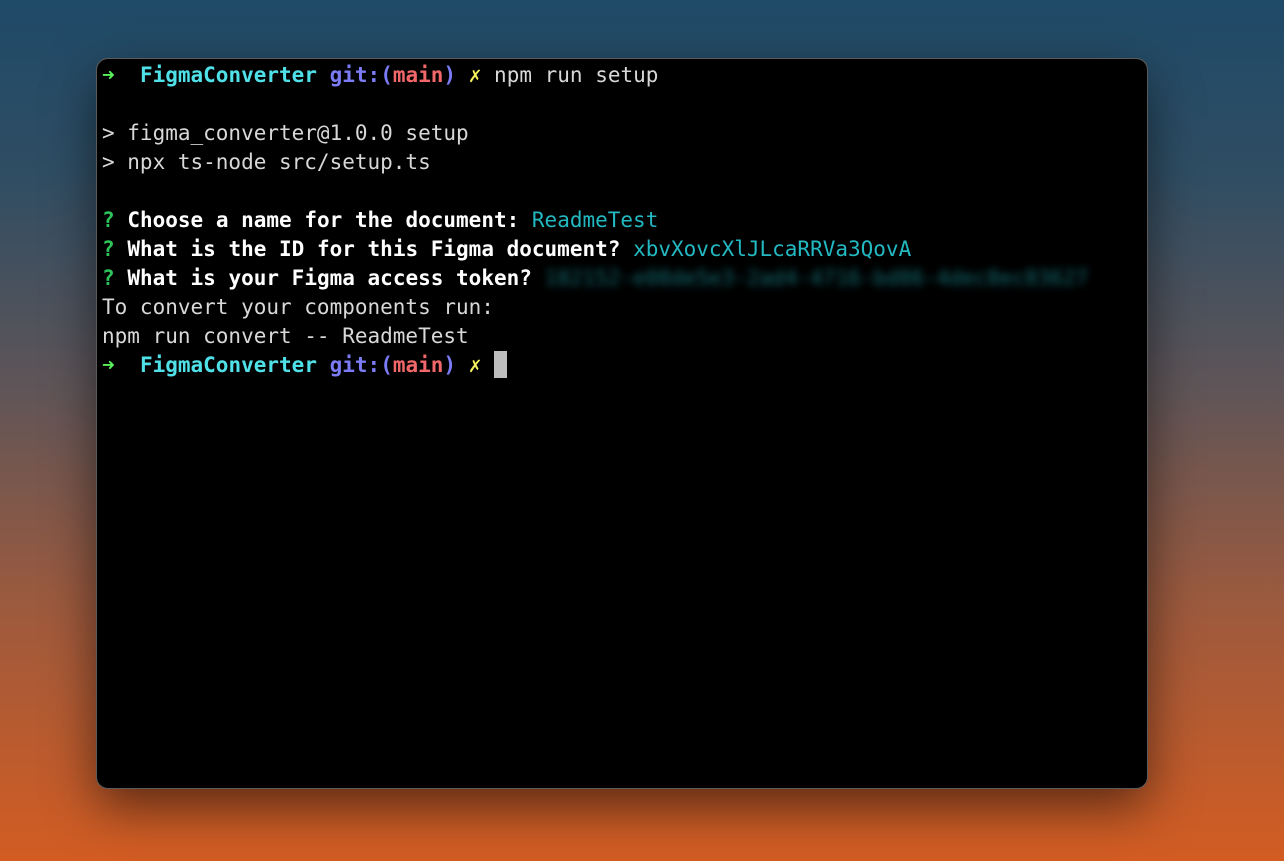 The width and height of the screenshot is (1284, 861). What do you see at coordinates (266, 162) in the screenshot?
I see `output-line: > npx ts-node src/setup.ts` at bounding box center [266, 162].